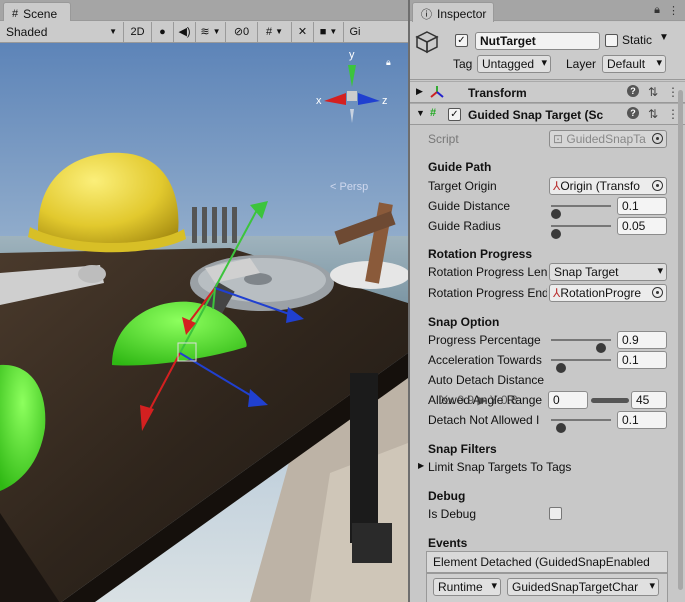 Image resolution: width=685 pixels, height=602 pixels. I want to click on guide-distance-label: Guide Distance, so click(469, 206).